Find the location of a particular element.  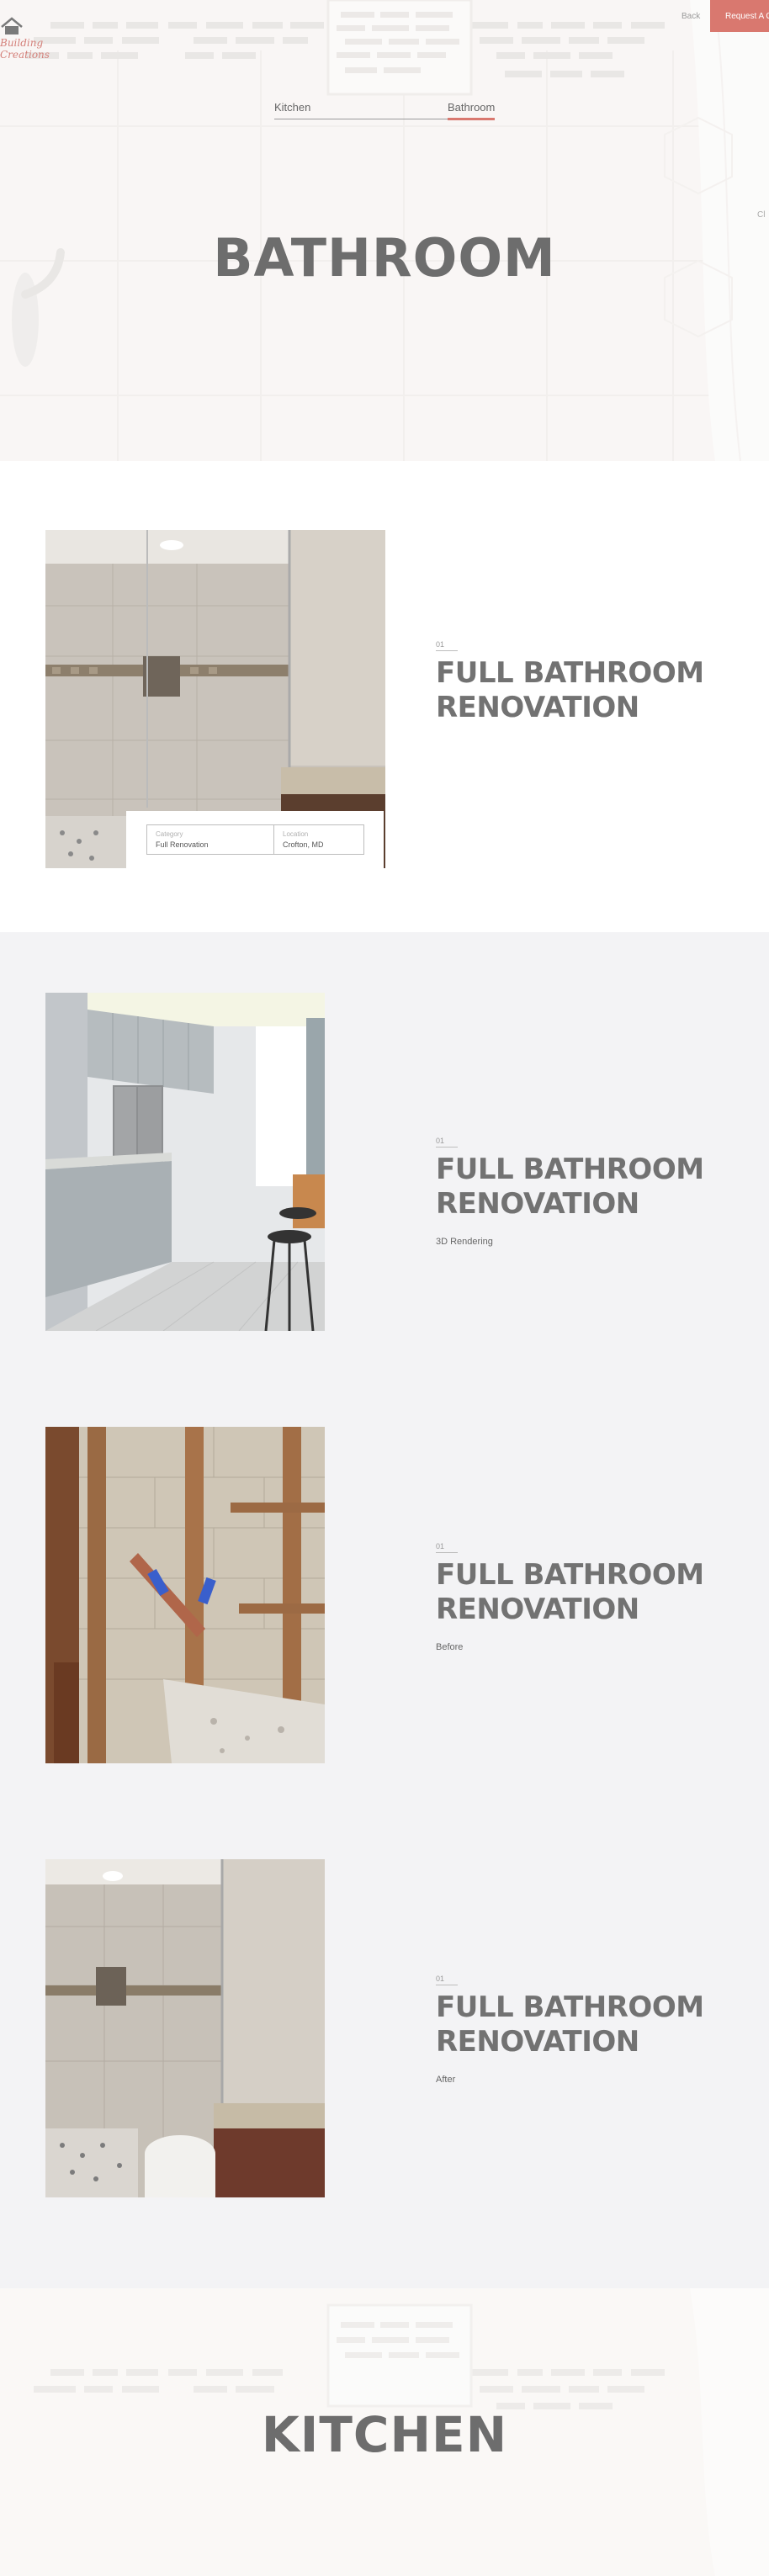

project-subtitle: 3D Rendering is located at coordinates (464, 1242).